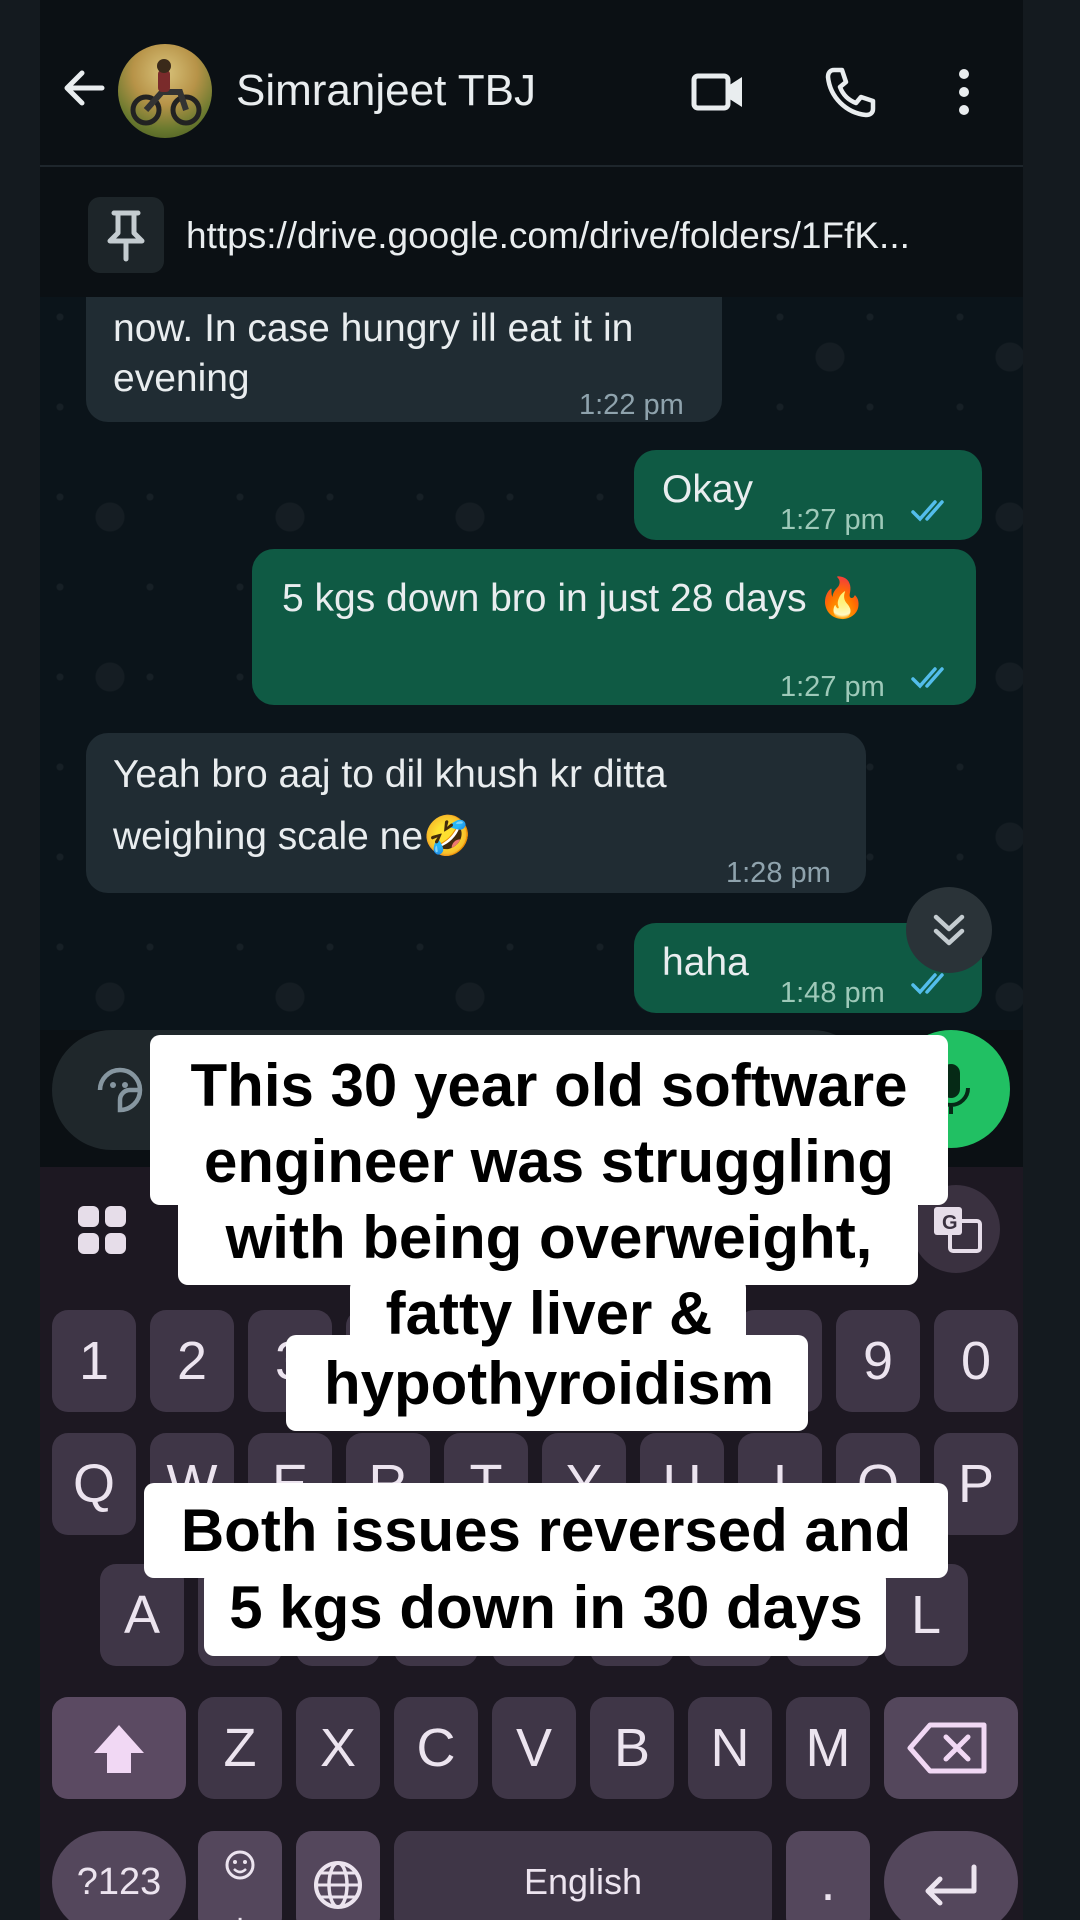  What do you see at coordinates (240, 1865) in the screenshot?
I see `emoji-icon` at bounding box center [240, 1865].